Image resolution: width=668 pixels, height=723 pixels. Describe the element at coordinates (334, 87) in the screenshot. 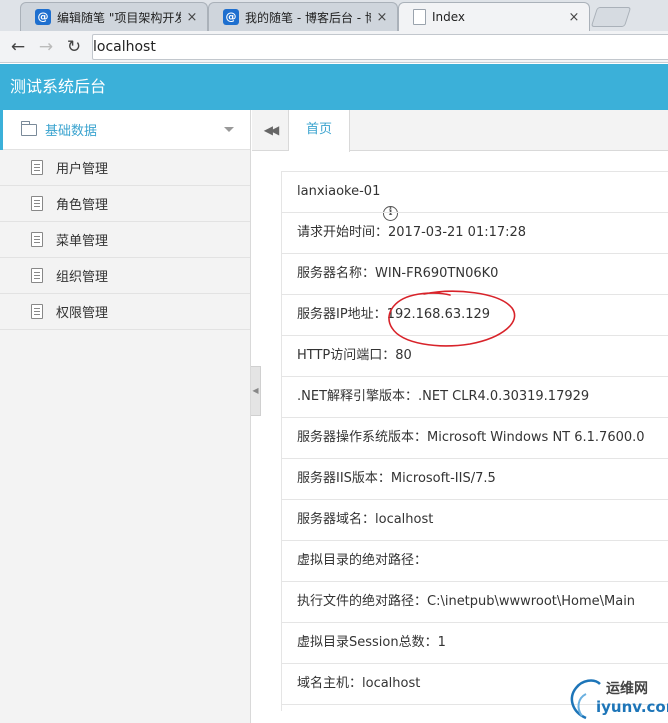

I see `app-header: 测试系统后台` at that location.